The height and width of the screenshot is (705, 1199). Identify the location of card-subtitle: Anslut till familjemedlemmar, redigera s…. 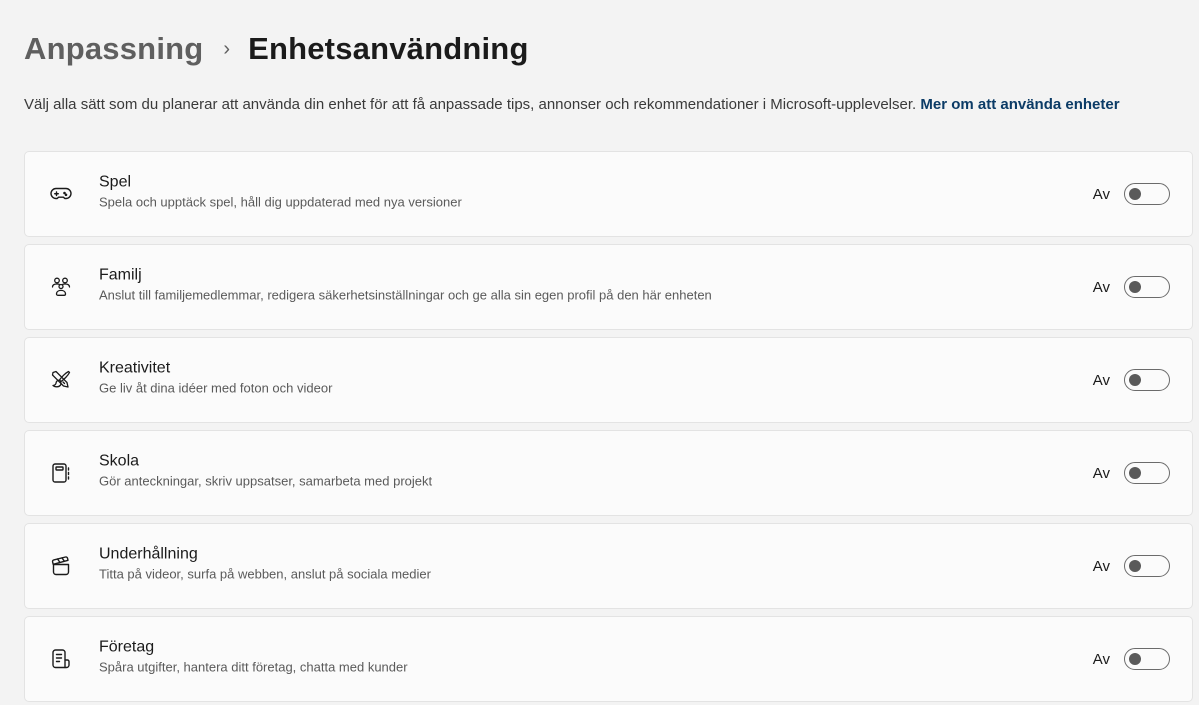
(405, 295).